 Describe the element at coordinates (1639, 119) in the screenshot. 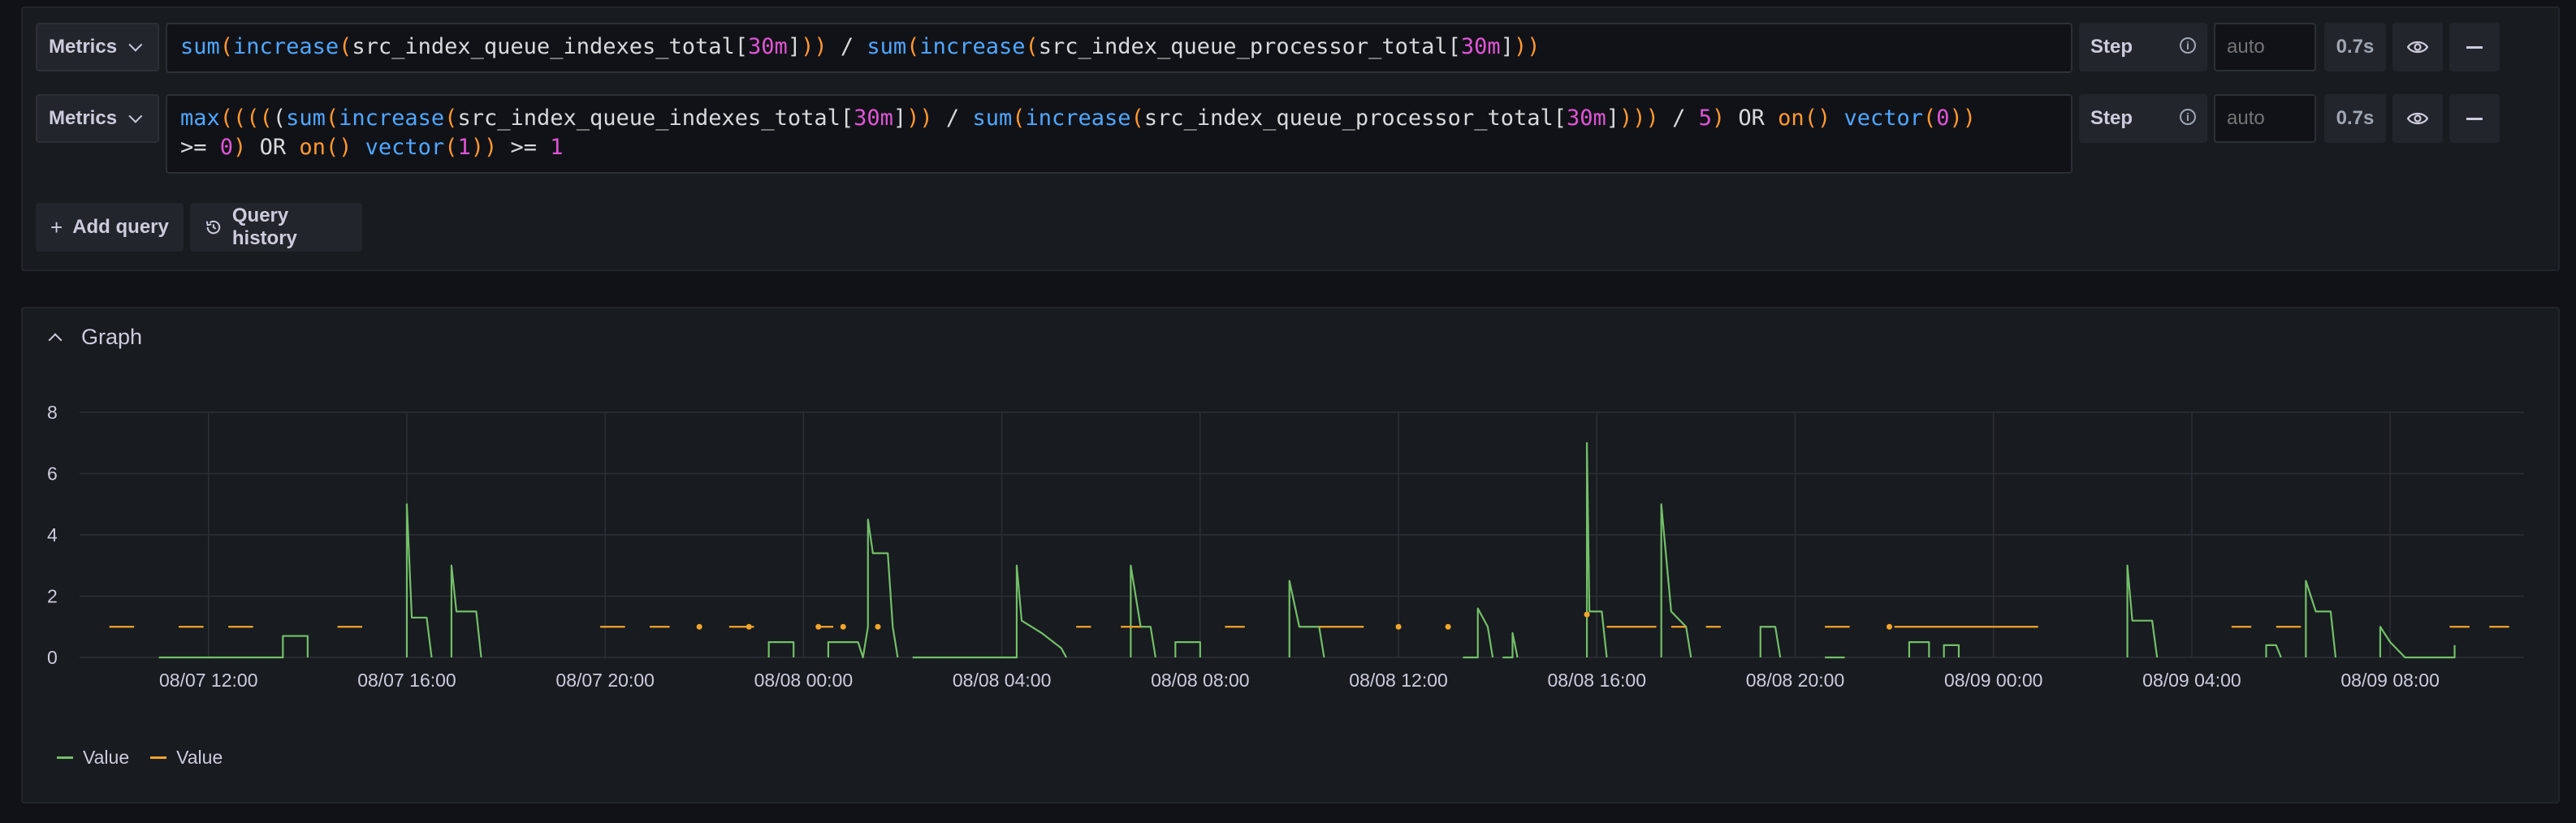

I see `query-token: )))` at that location.